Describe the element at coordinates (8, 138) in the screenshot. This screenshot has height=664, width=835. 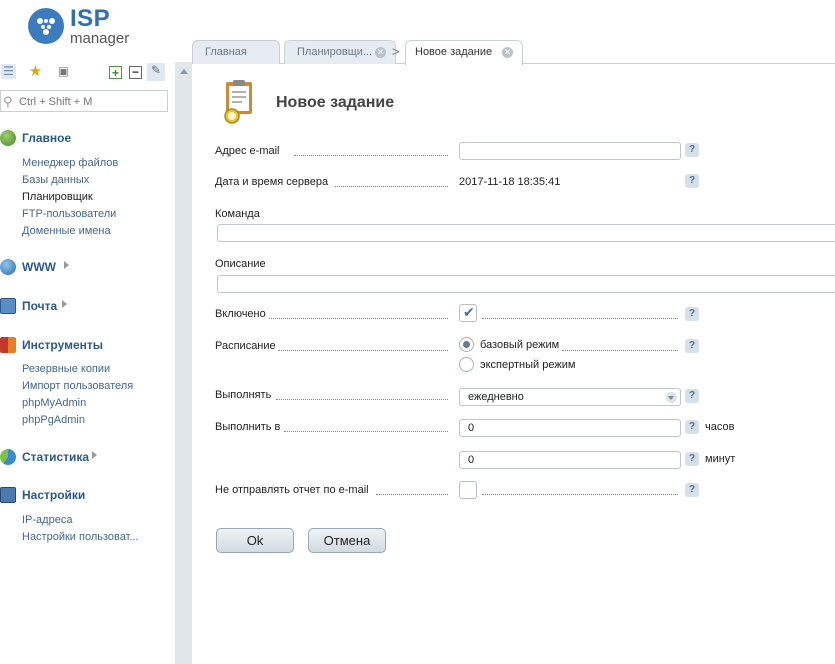
I see `home-globe-icon` at that location.